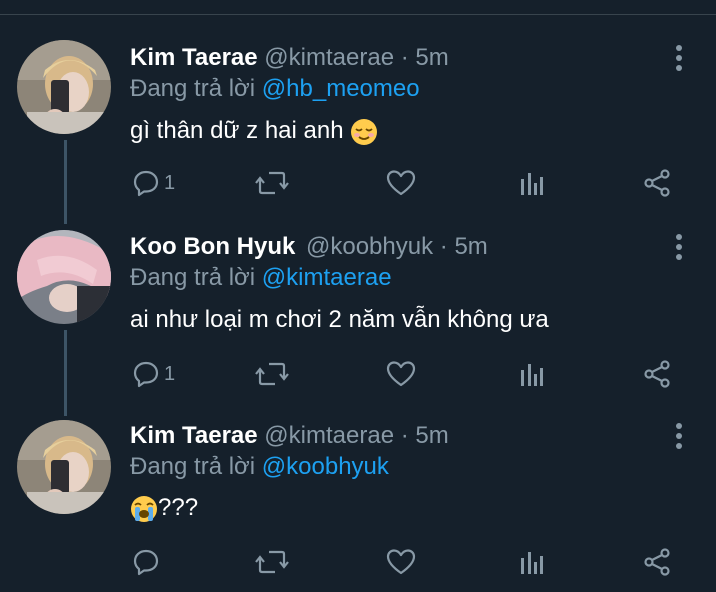 The width and height of the screenshot is (716, 592). I want to click on tweet-text-content: ai như loại m chơi 2 năm vẫn không ưa, so click(339, 319).